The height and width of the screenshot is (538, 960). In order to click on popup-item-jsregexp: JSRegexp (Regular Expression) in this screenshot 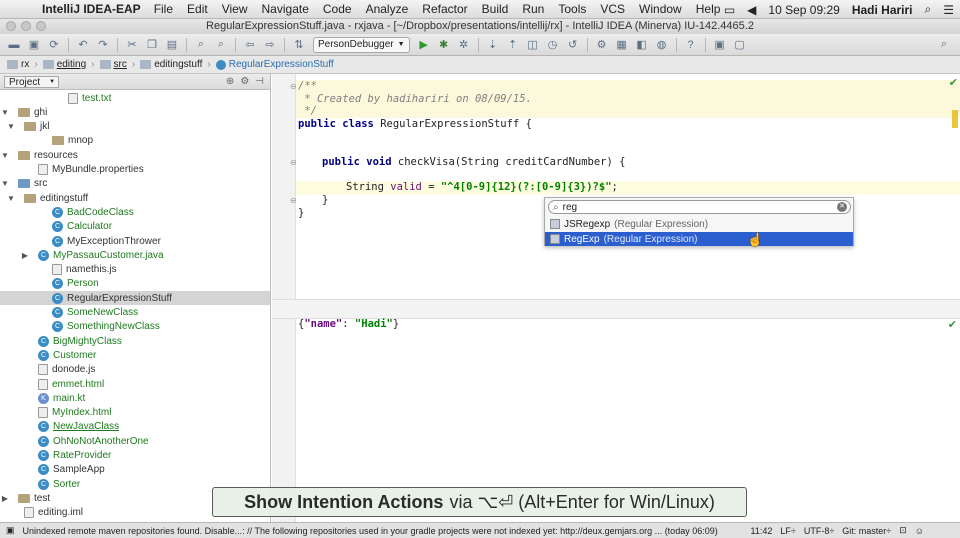, I will do `click(699, 224)`.